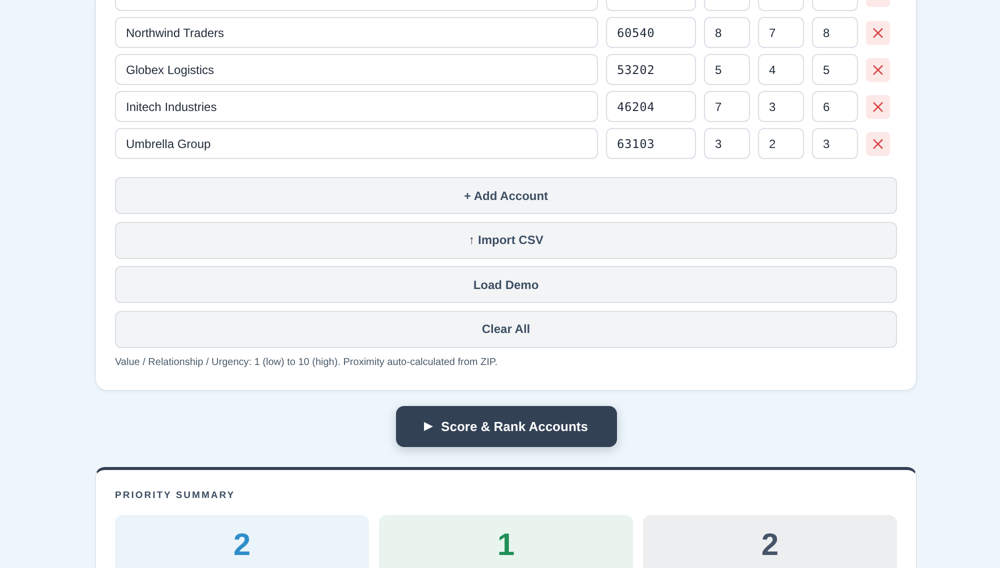  Describe the element at coordinates (781, 106) in the screenshot. I see `relationship-field: 3` at that location.